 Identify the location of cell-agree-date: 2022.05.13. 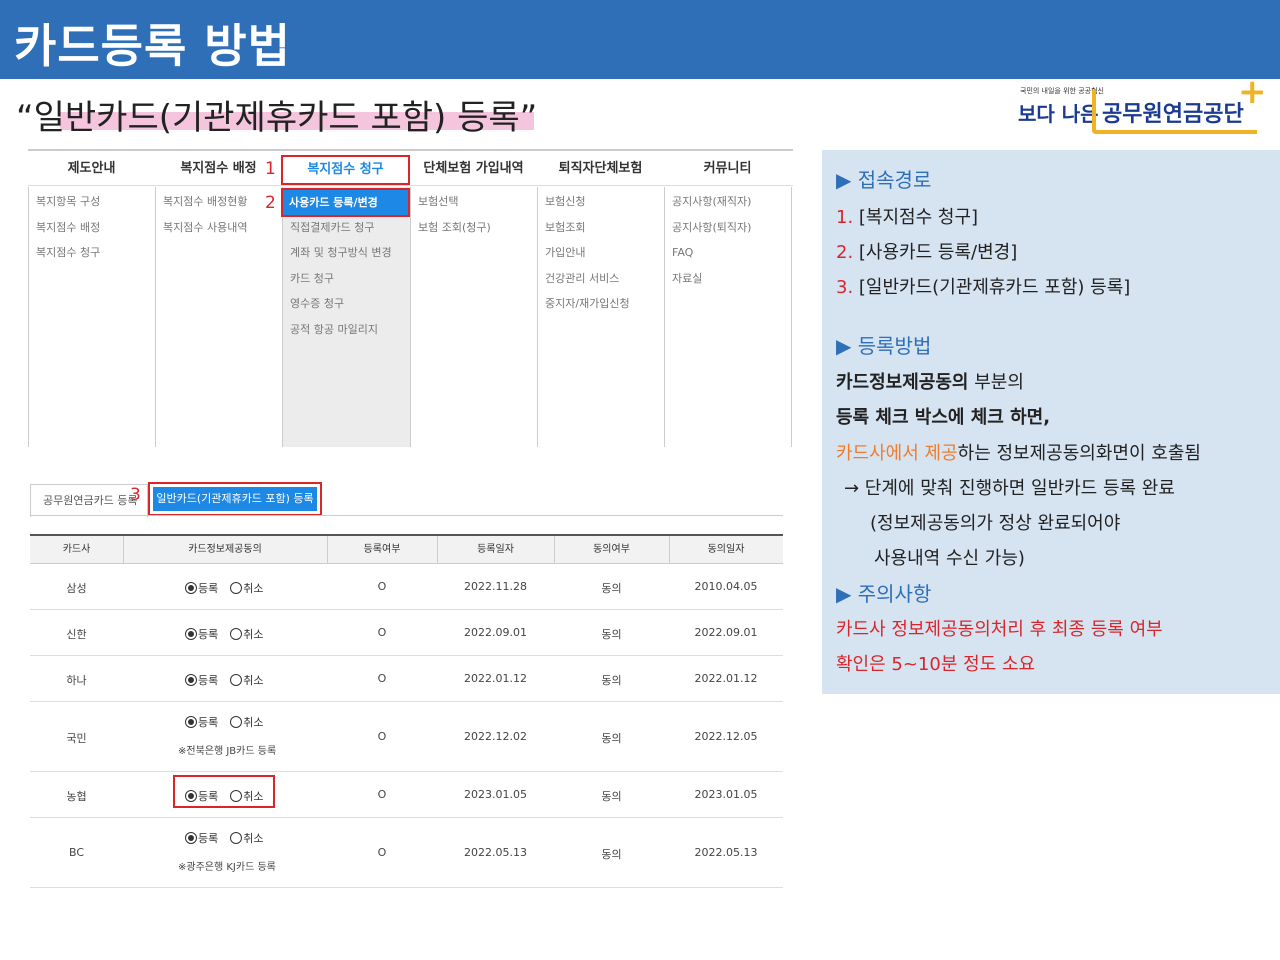
(726, 852).